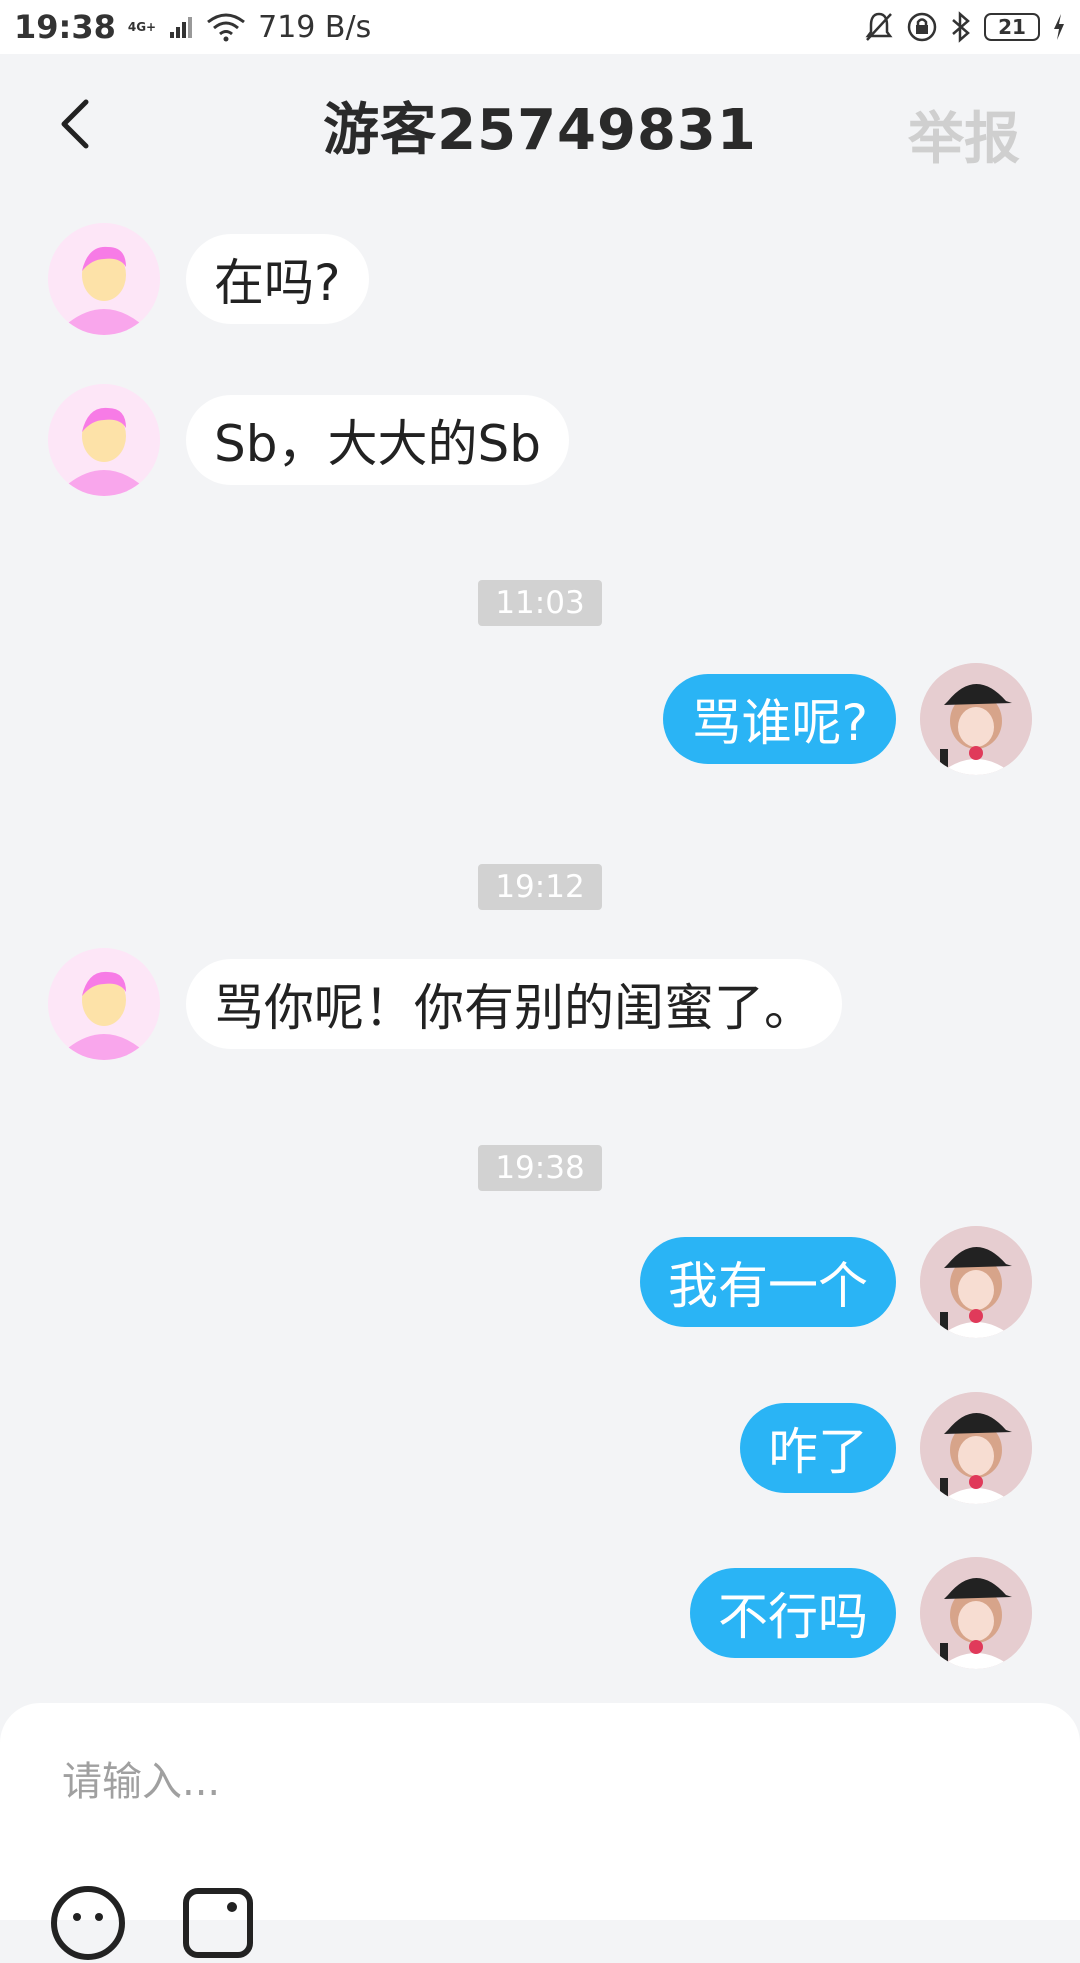 The width and height of the screenshot is (1080, 1963). I want to click on message-row: Sb，大大的Sb, so click(308, 440).